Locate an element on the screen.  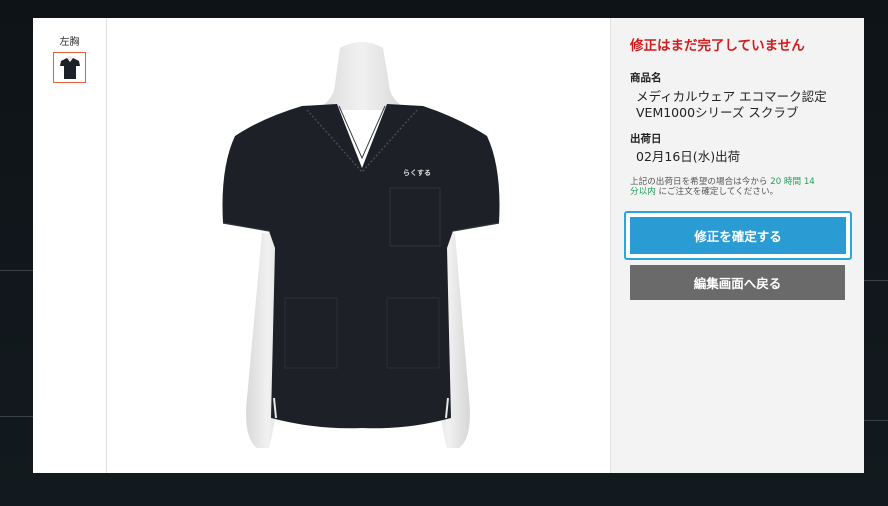
countdown-suffix: 分以内 is located at coordinates (643, 192).